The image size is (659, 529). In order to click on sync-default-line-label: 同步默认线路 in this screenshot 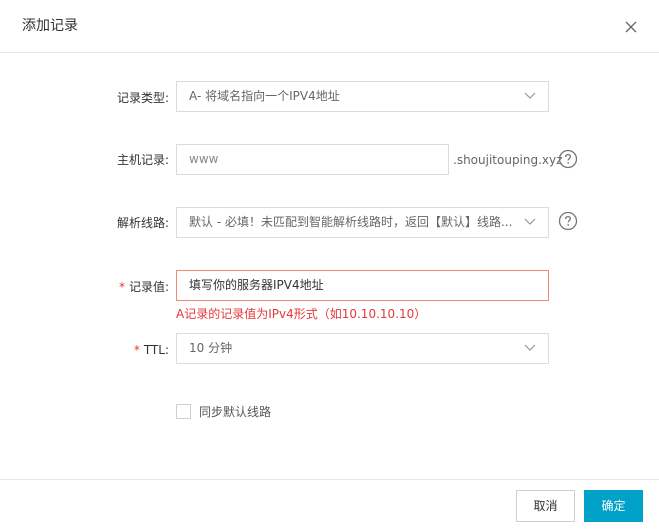, I will do `click(235, 412)`.